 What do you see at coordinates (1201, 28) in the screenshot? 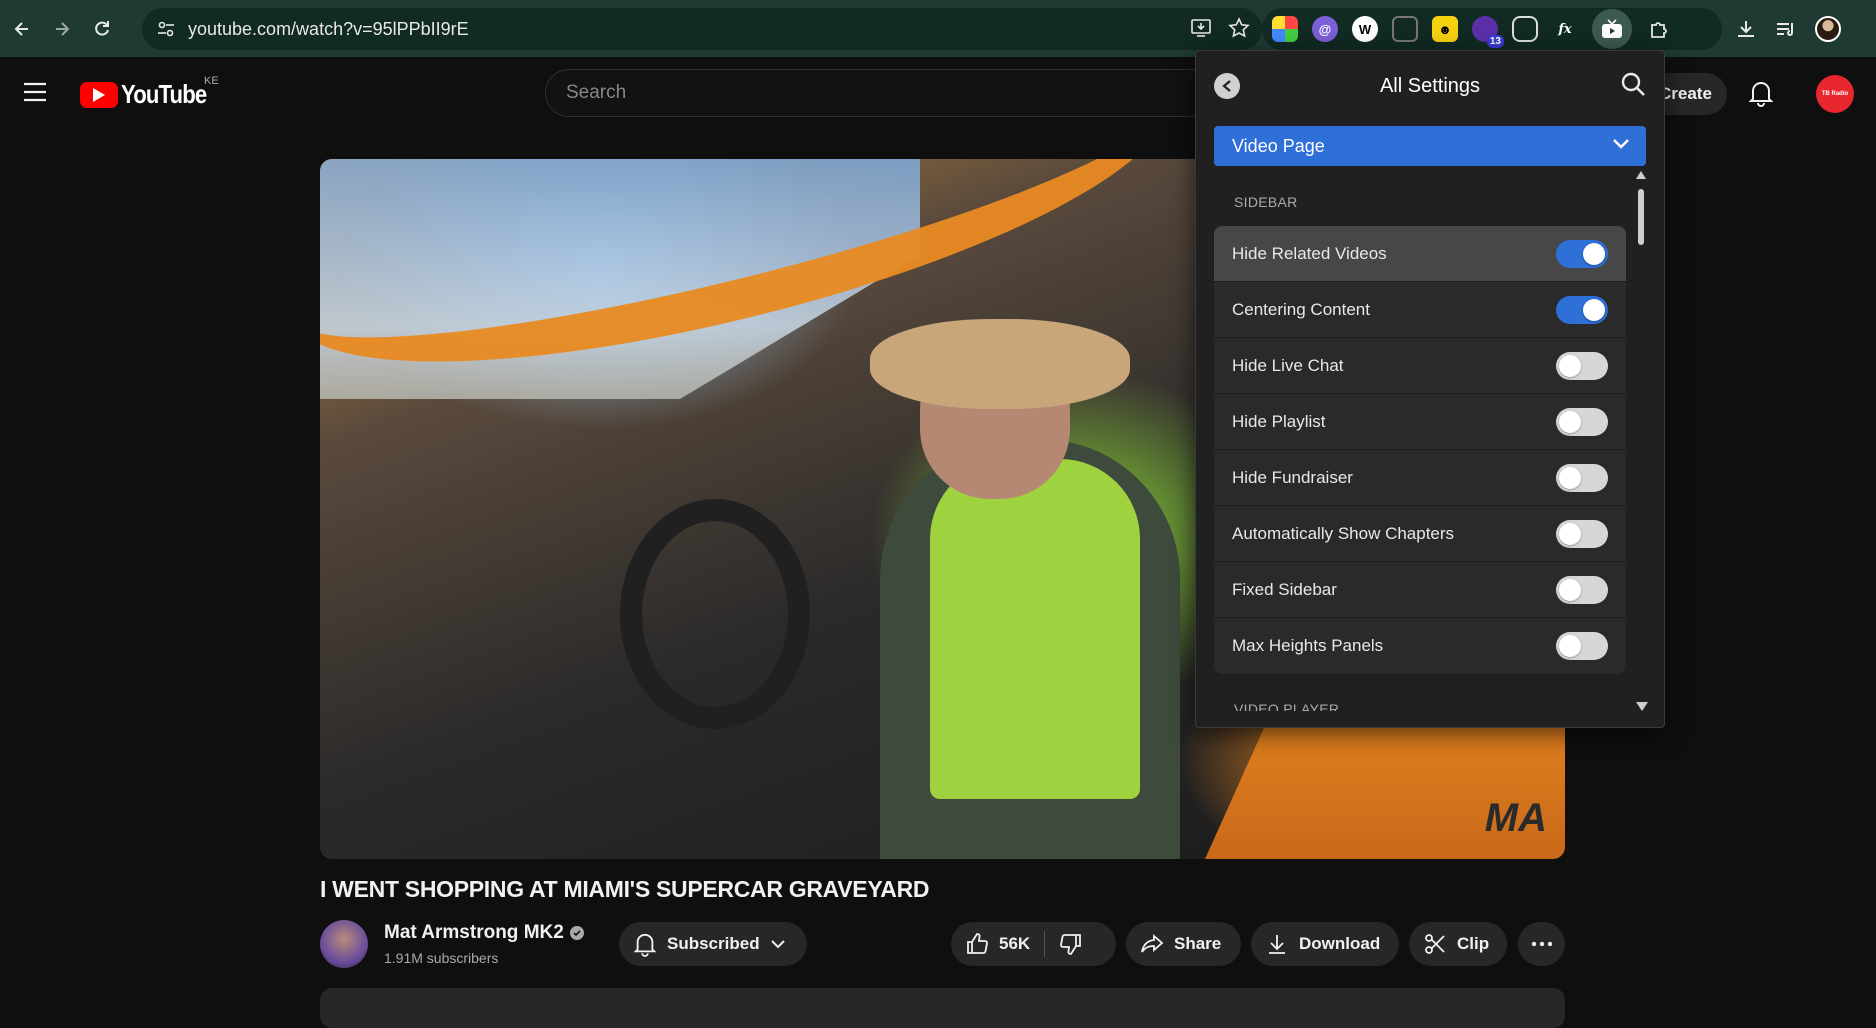
I see `install-app-icon` at bounding box center [1201, 28].